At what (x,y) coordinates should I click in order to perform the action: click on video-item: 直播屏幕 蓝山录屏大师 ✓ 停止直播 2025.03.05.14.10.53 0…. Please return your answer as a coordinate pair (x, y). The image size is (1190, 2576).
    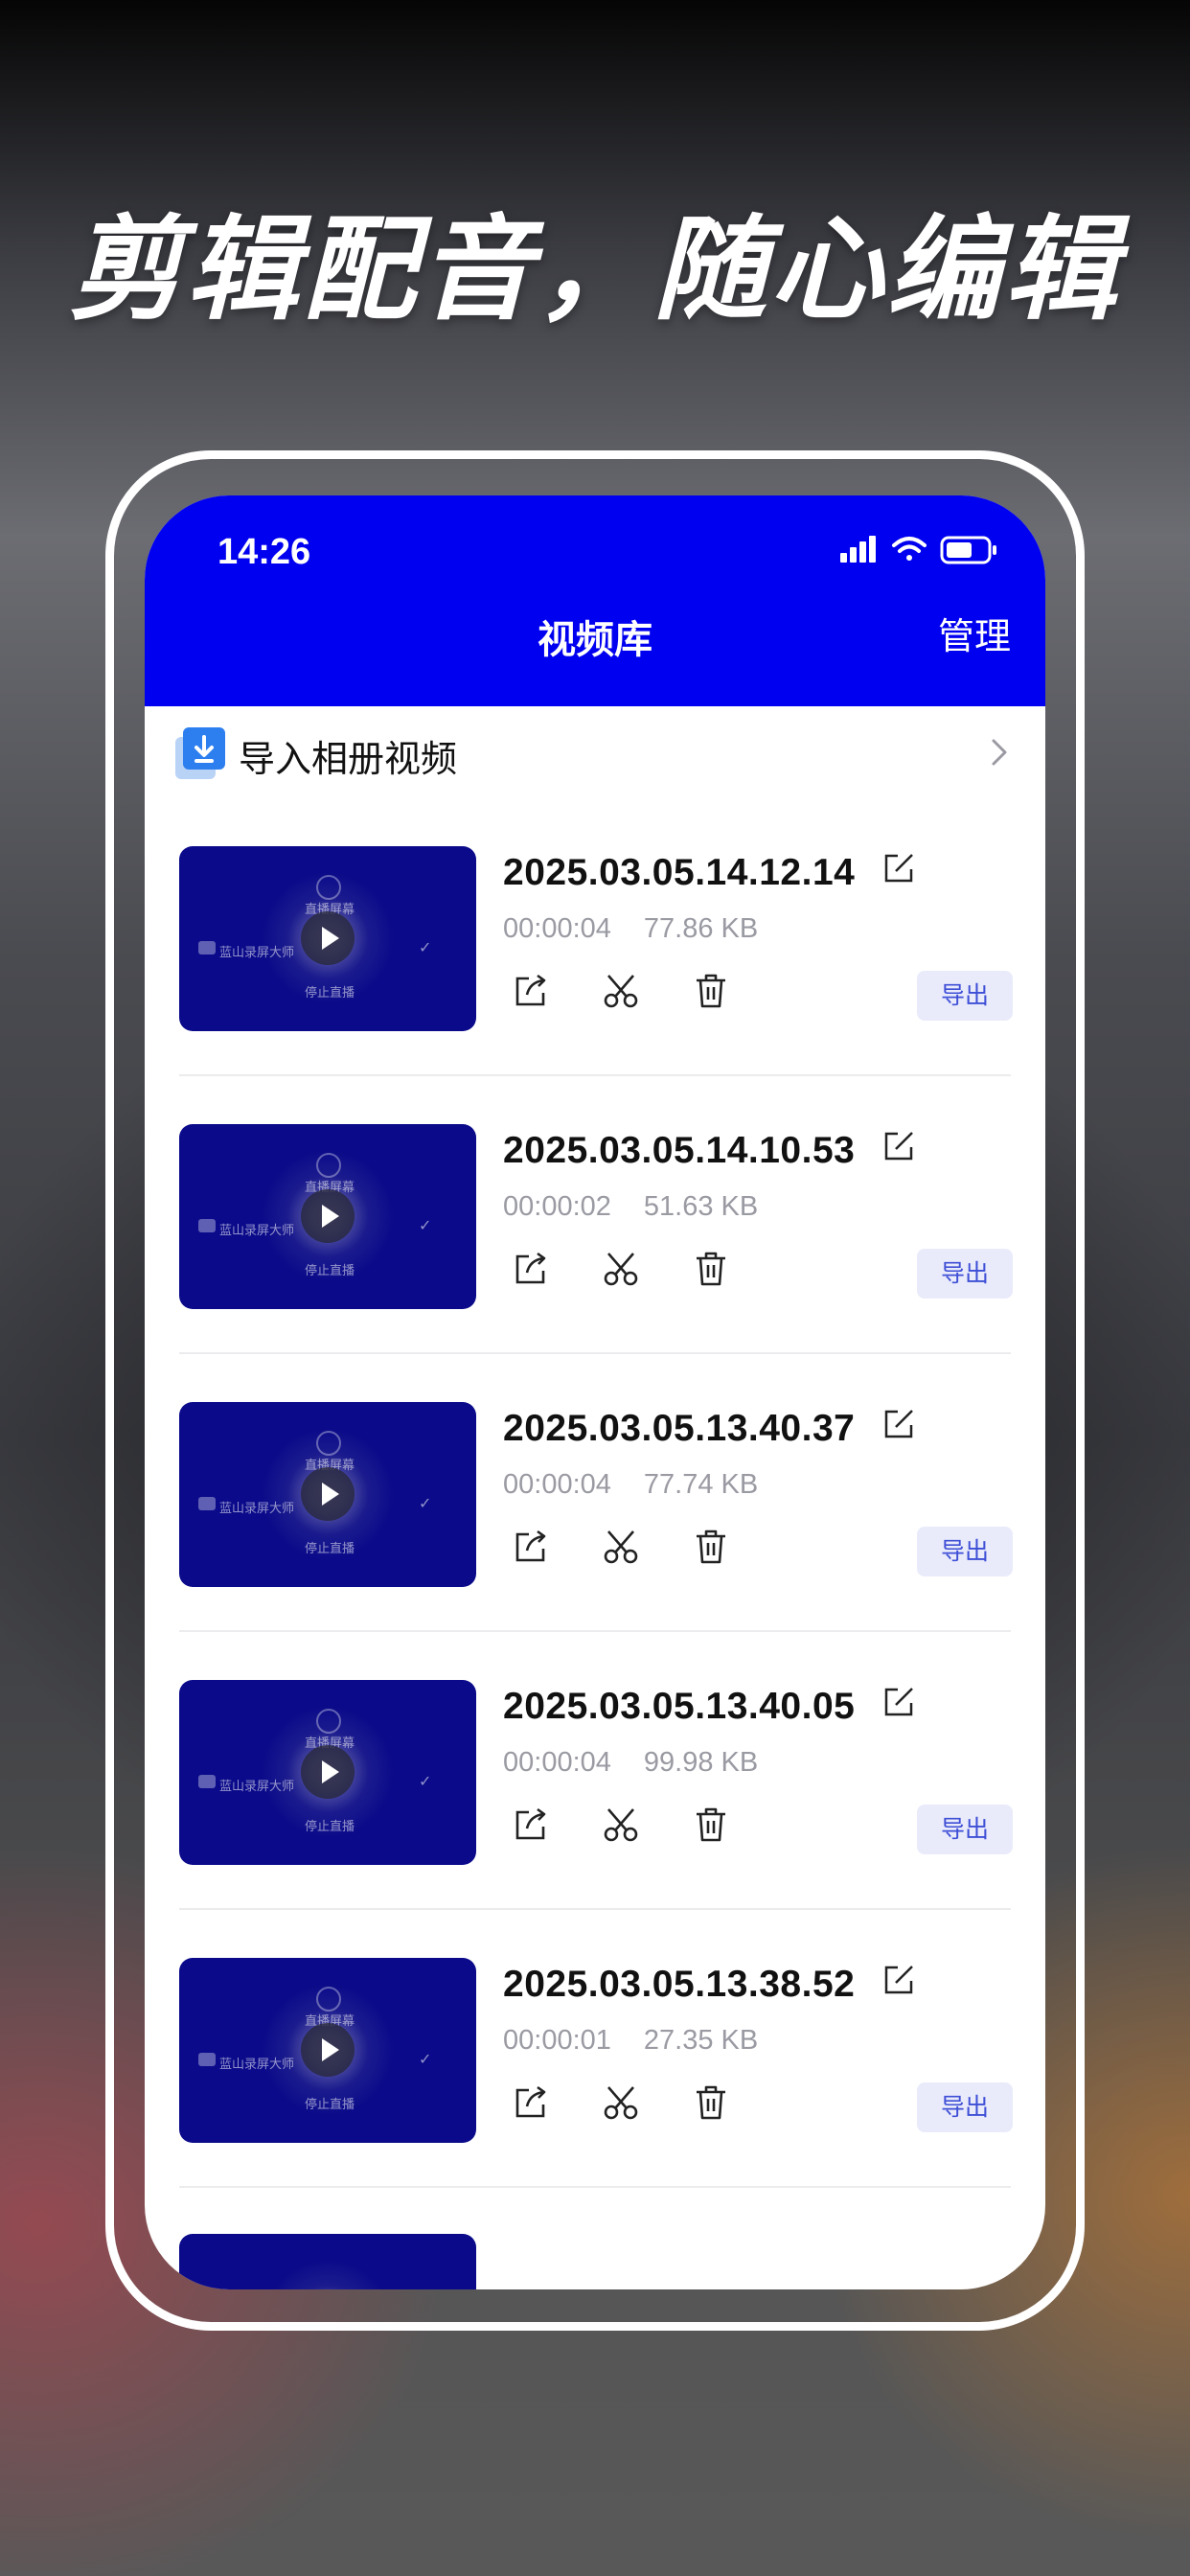
    Looking at the image, I should click on (595, 1215).